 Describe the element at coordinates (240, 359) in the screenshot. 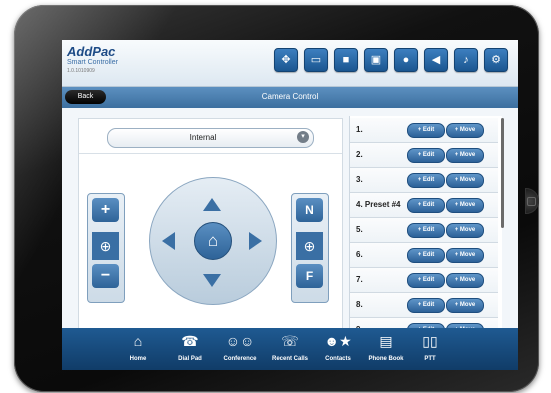

I see `tab-label: Conference` at that location.